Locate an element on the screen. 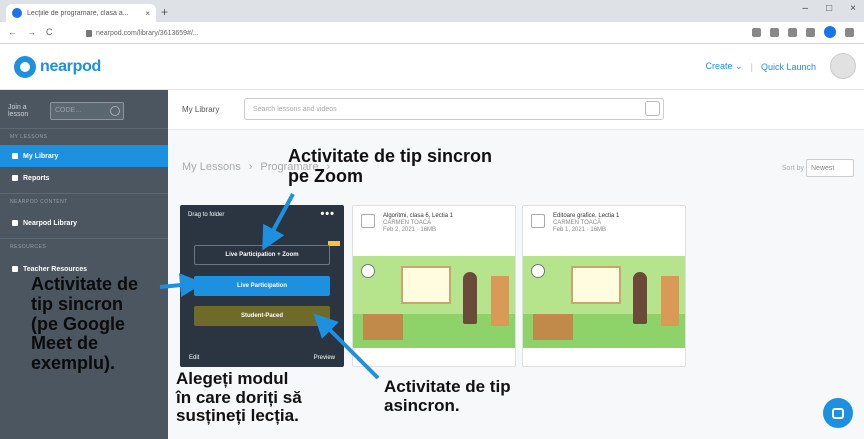  chat-button is located at coordinates (838, 413).